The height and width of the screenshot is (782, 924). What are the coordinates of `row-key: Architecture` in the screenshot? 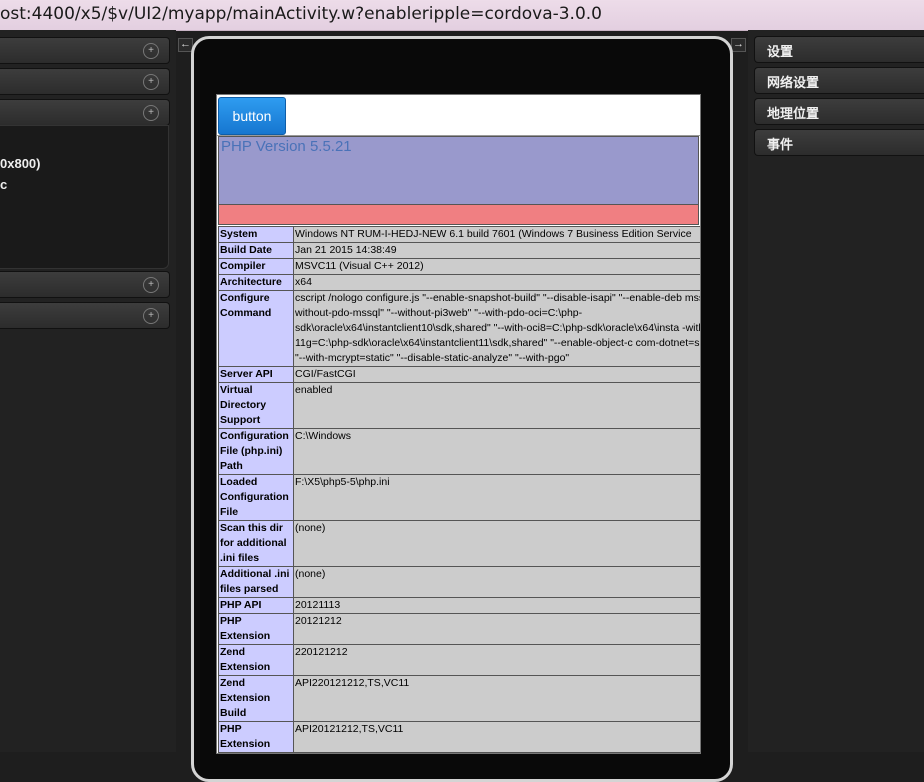 It's located at (256, 282).